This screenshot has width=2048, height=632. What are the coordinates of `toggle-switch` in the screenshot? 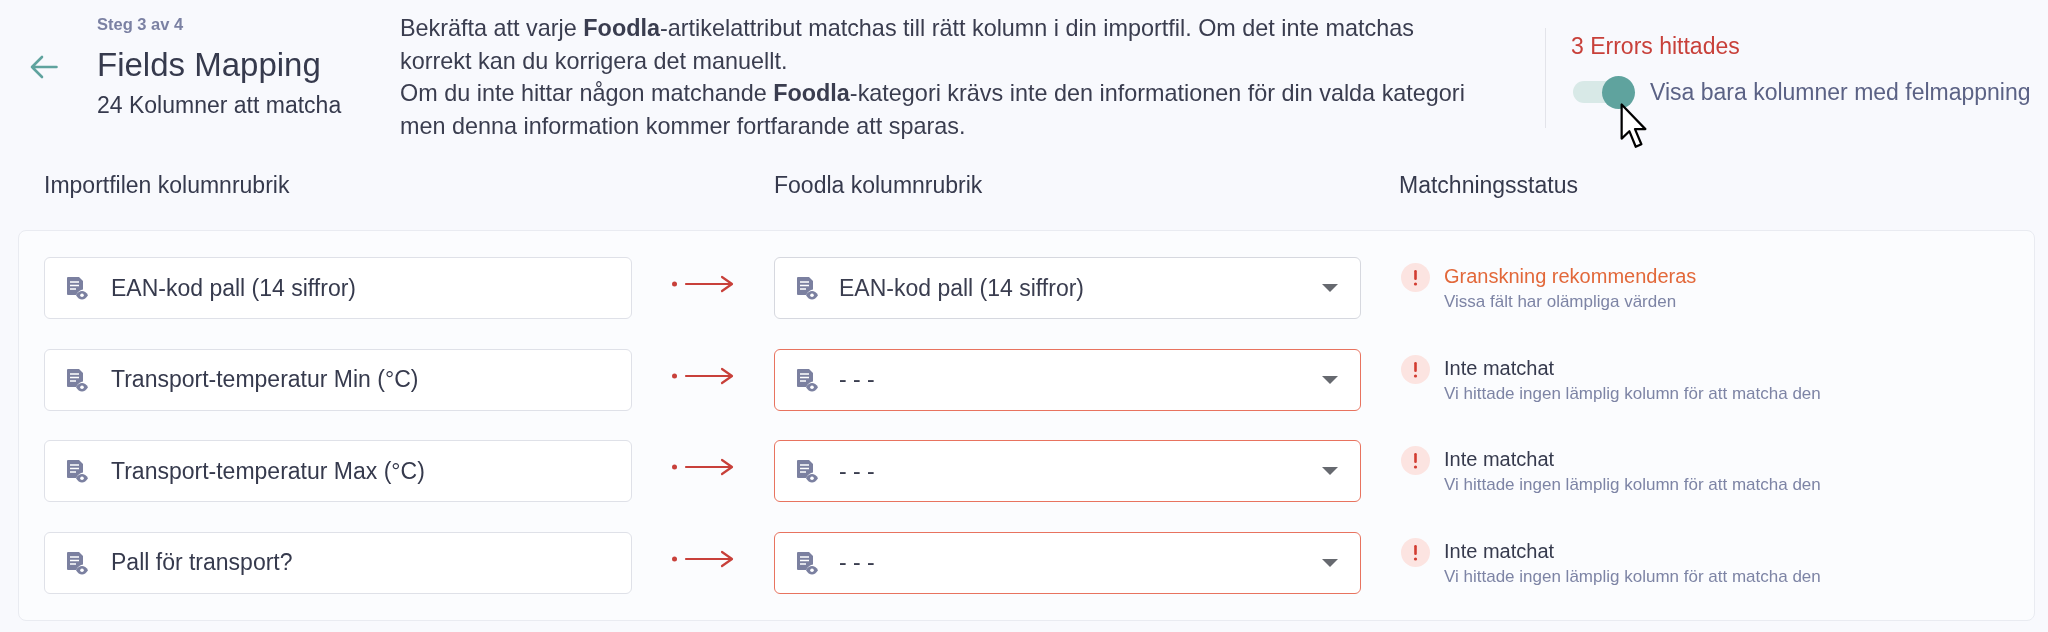 It's located at (1603, 92).